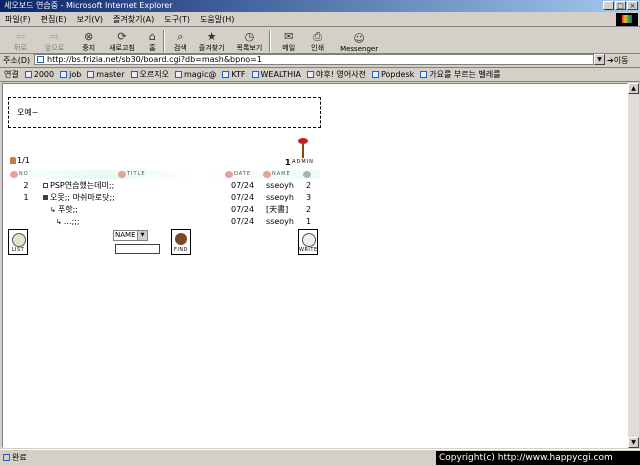  I want to click on mail-icon: ✉, so click(289, 36).